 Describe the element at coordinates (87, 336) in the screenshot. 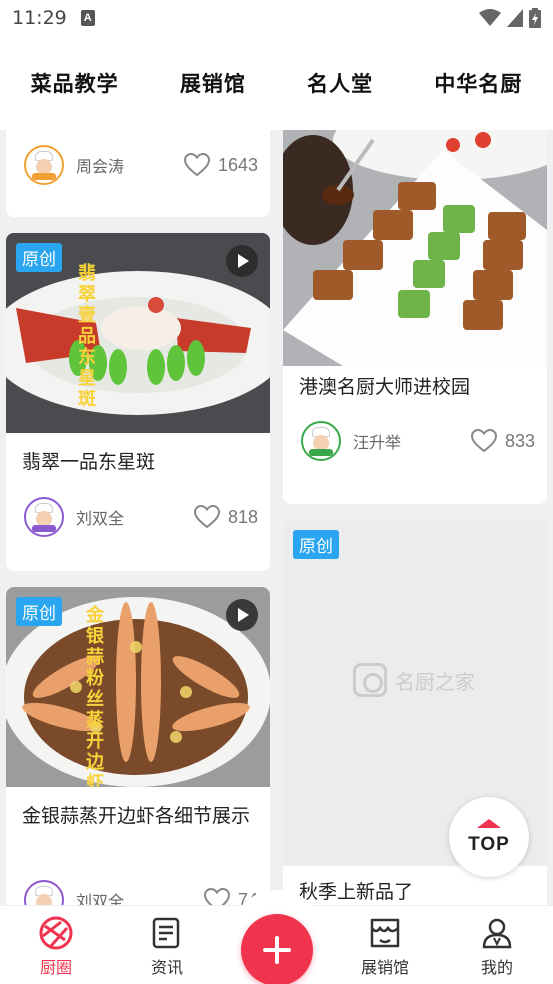

I see `image-caption: 翡翠壹品东星斑` at that location.